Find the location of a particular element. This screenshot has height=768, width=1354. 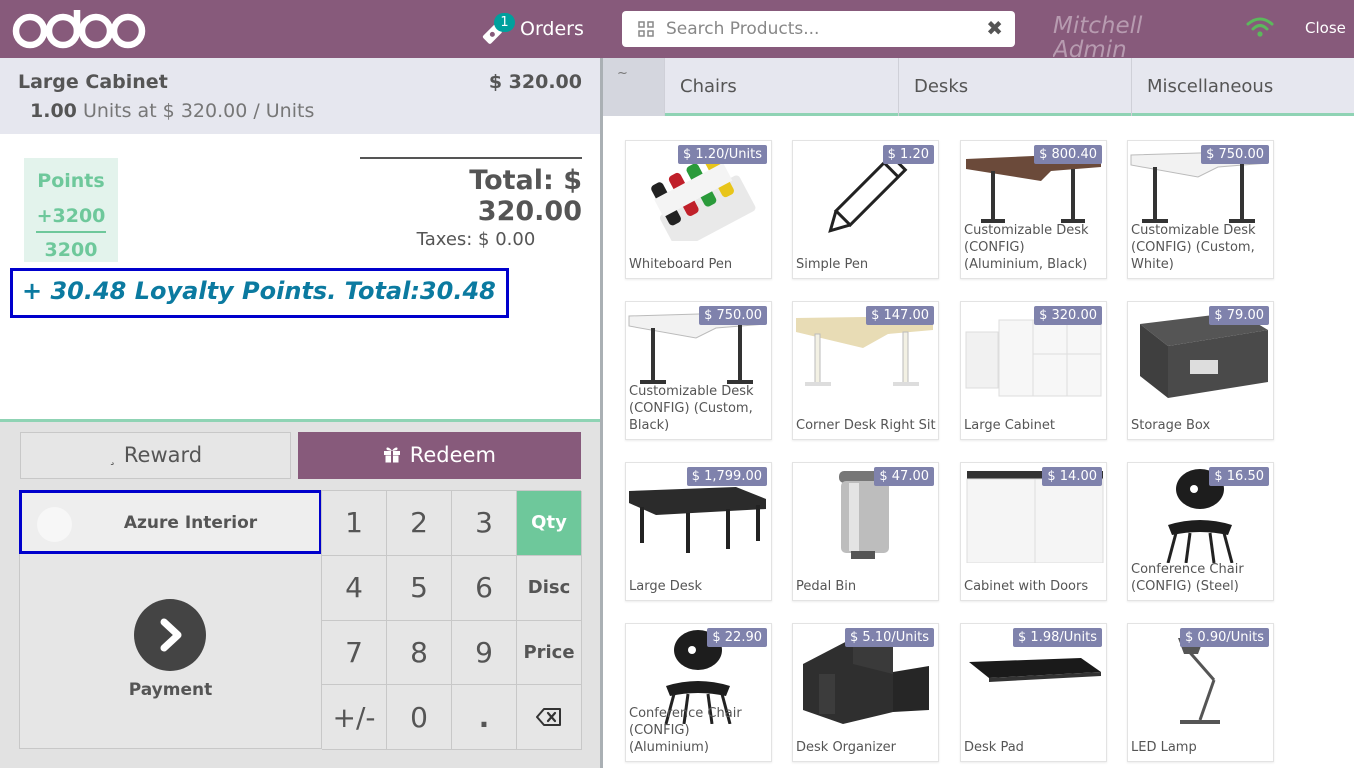

points-label: Points is located at coordinates (71, 181).